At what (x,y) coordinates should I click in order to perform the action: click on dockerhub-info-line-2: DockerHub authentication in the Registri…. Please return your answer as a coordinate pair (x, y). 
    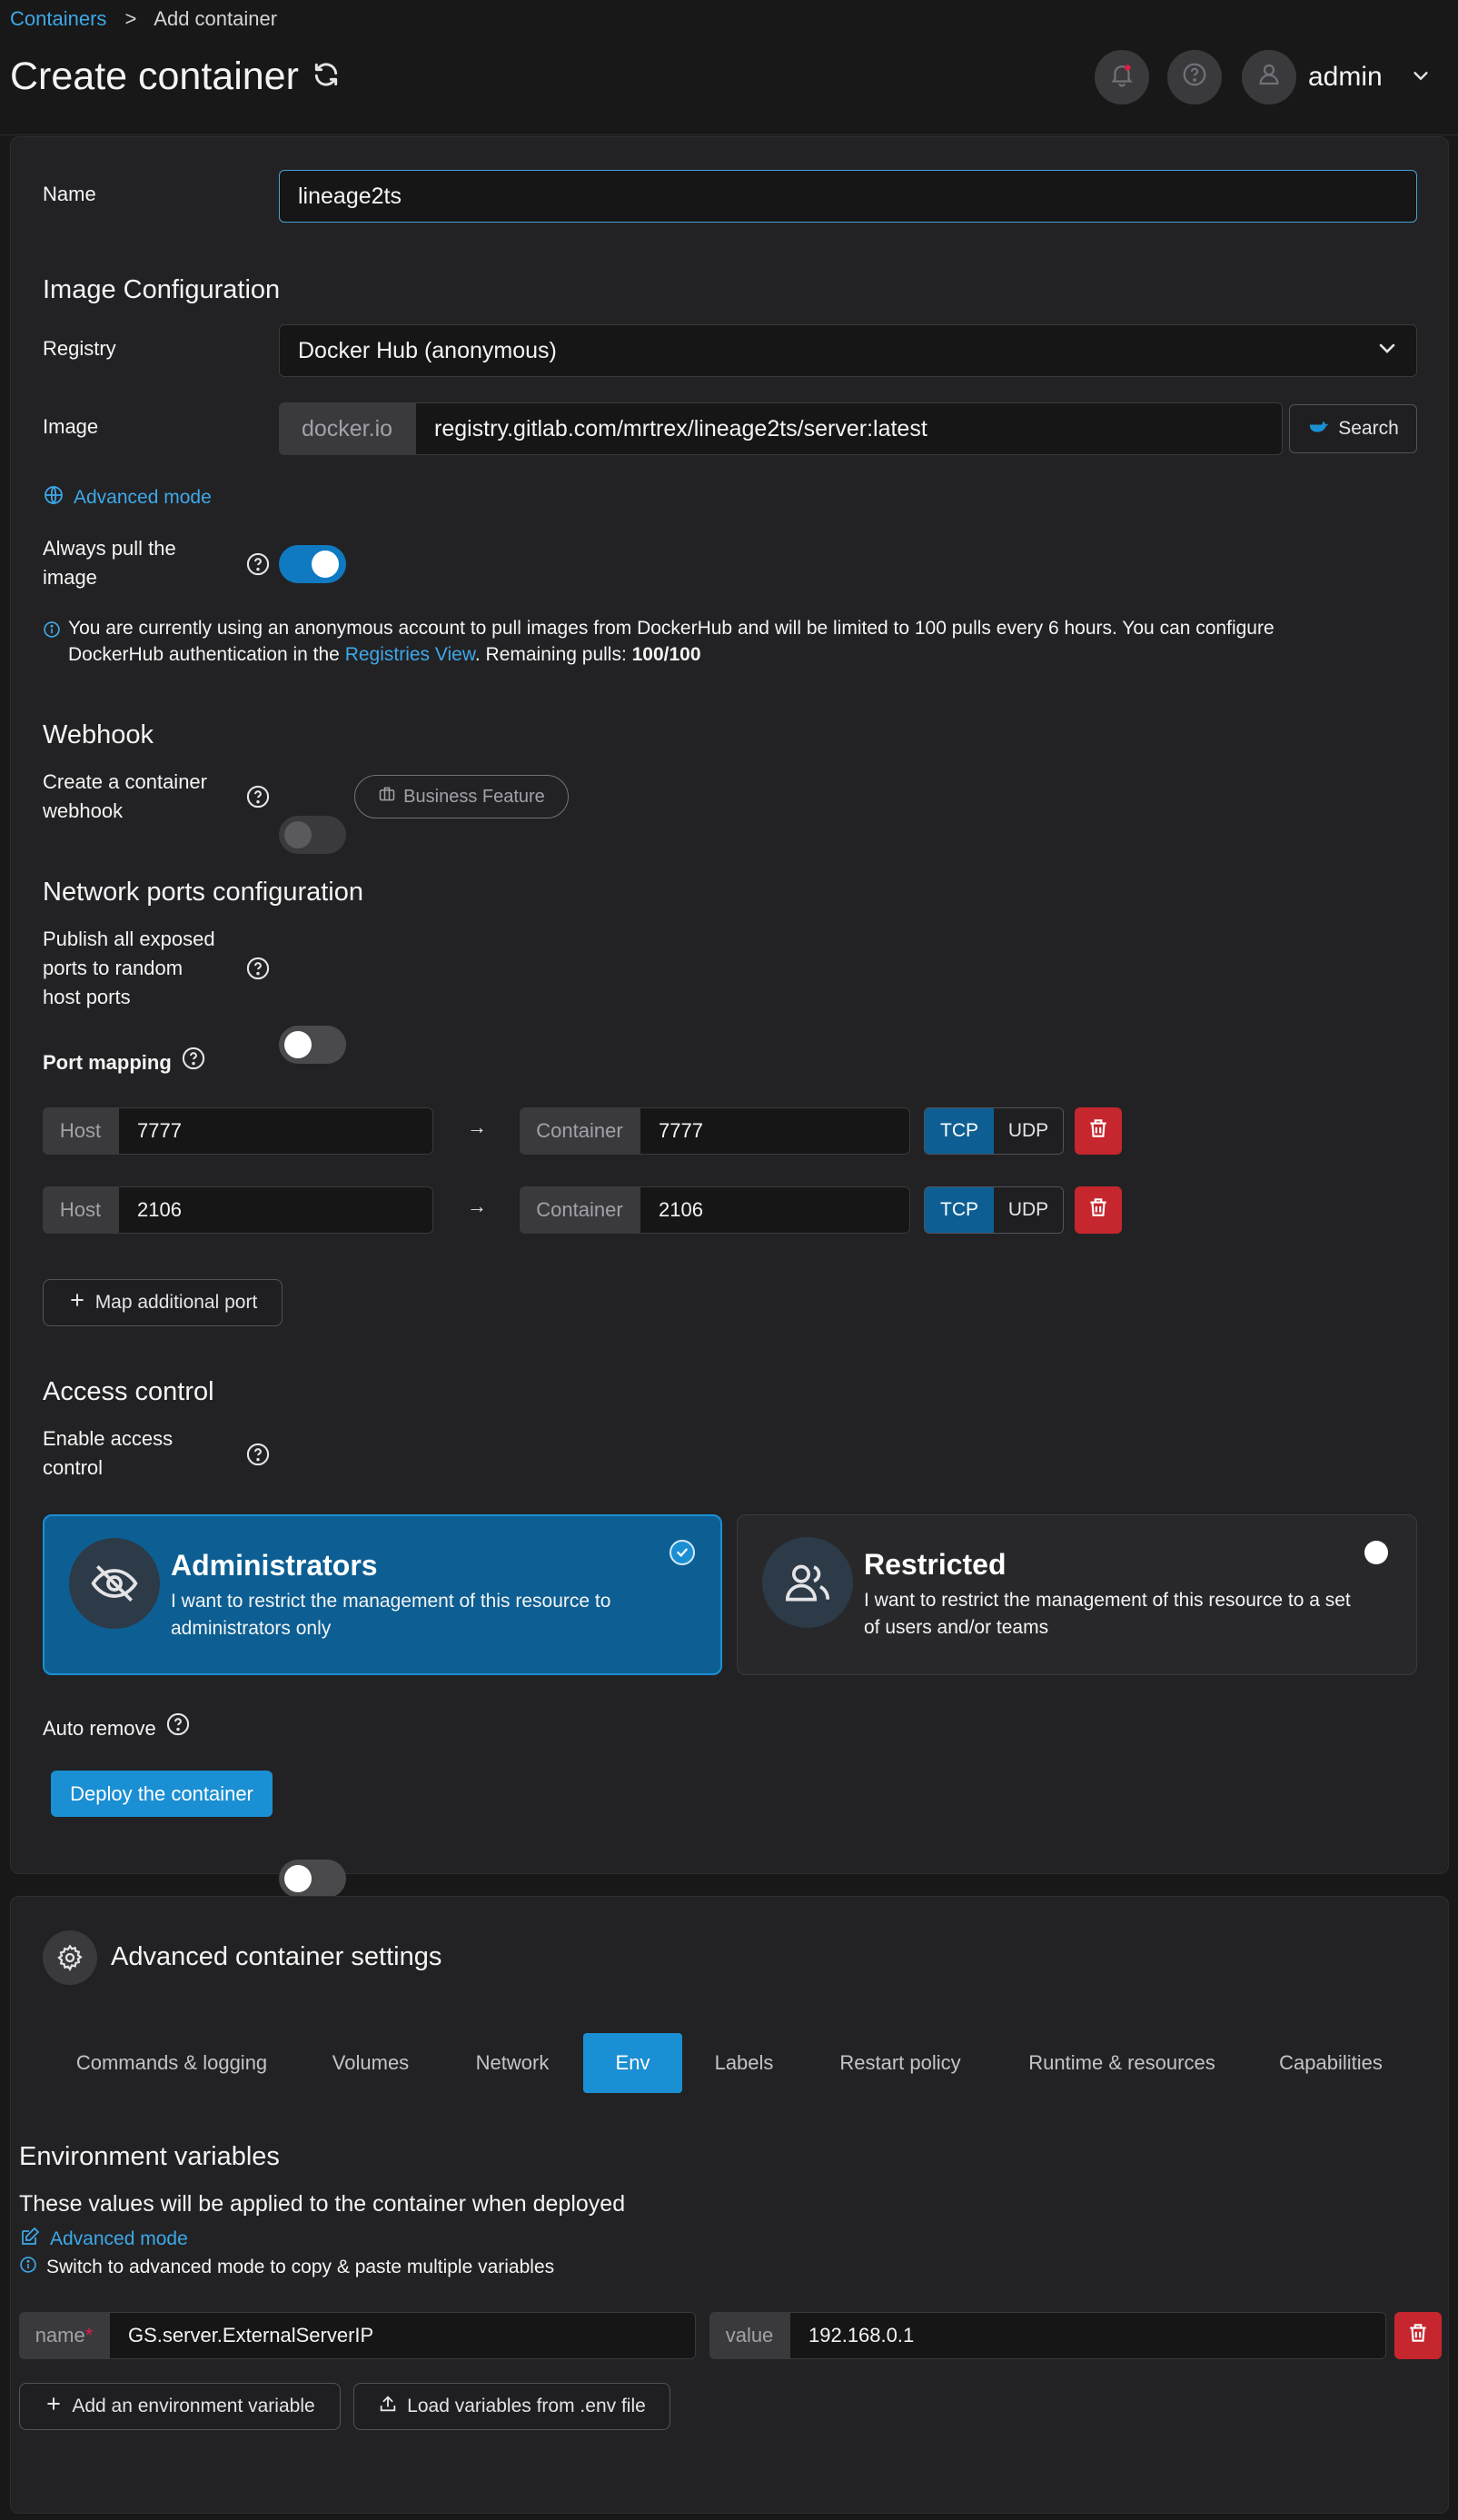
    Looking at the image, I should click on (745, 655).